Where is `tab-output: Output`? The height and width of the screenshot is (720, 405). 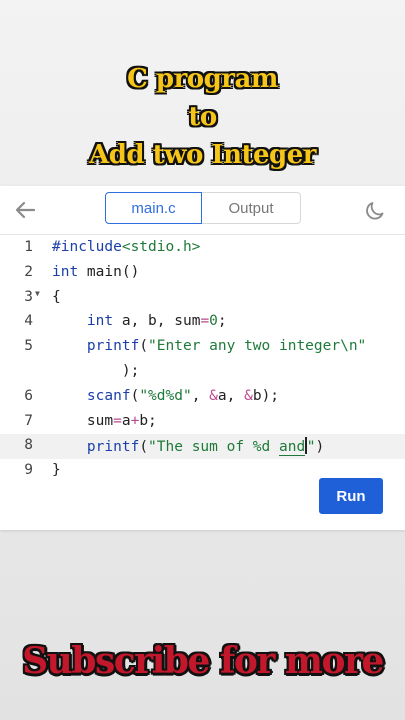 tab-output: Output is located at coordinates (251, 208).